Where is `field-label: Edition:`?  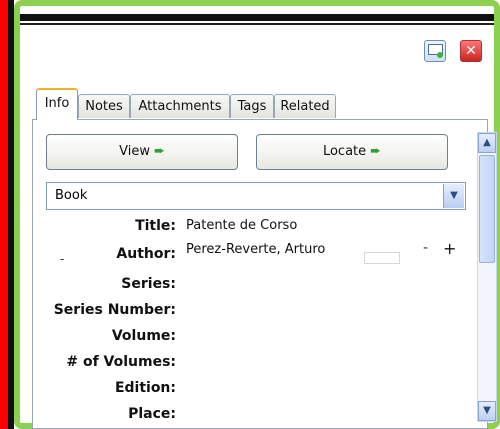
field-label: Edition: is located at coordinates (145, 388).